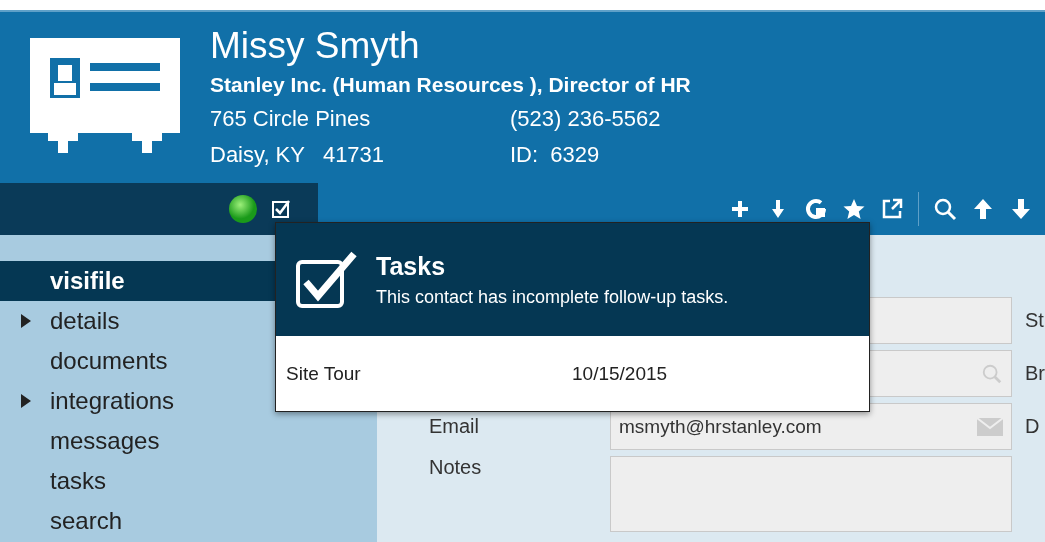 This screenshot has height=542, width=1045. Describe the element at coordinates (105, 441) in the screenshot. I see `sidebar-label: messages` at that location.